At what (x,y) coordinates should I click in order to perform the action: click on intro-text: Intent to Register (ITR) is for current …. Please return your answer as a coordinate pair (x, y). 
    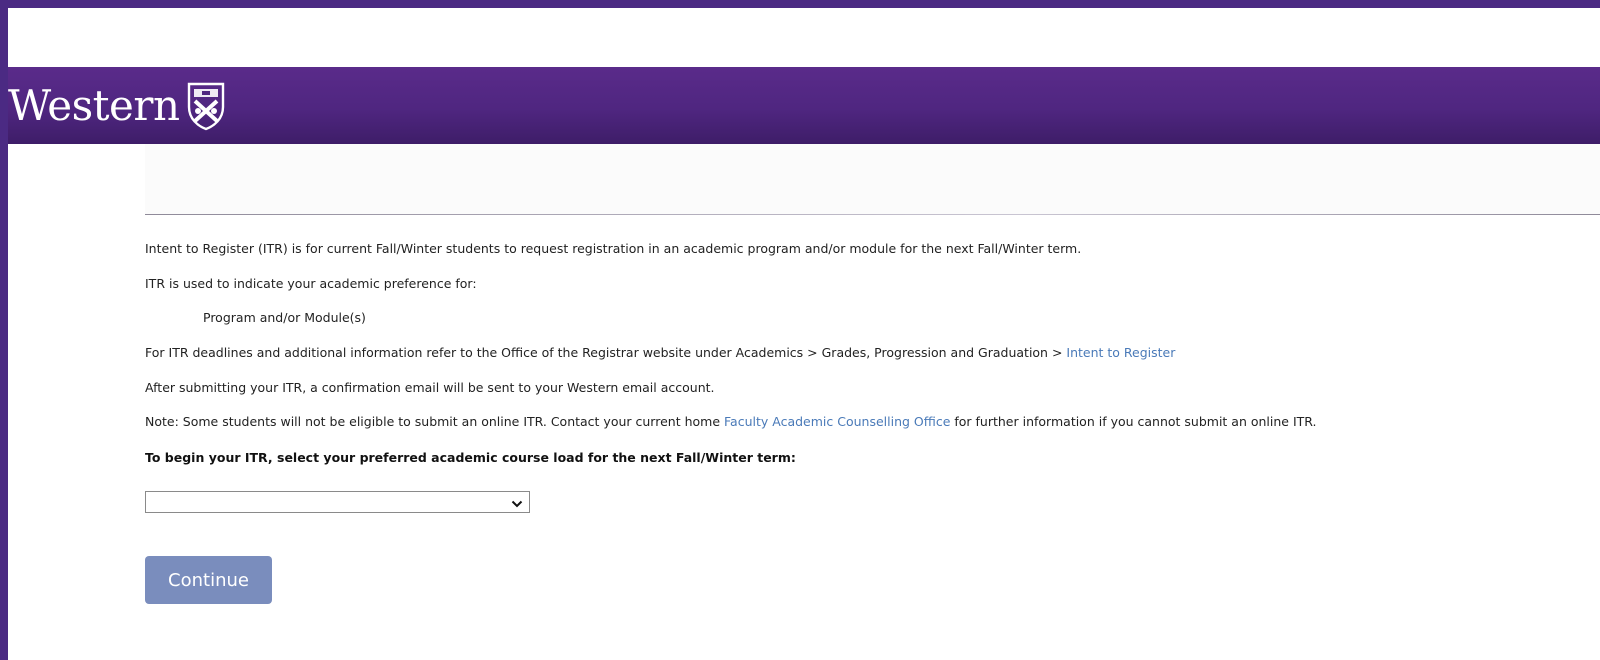
    Looking at the image, I should click on (613, 248).